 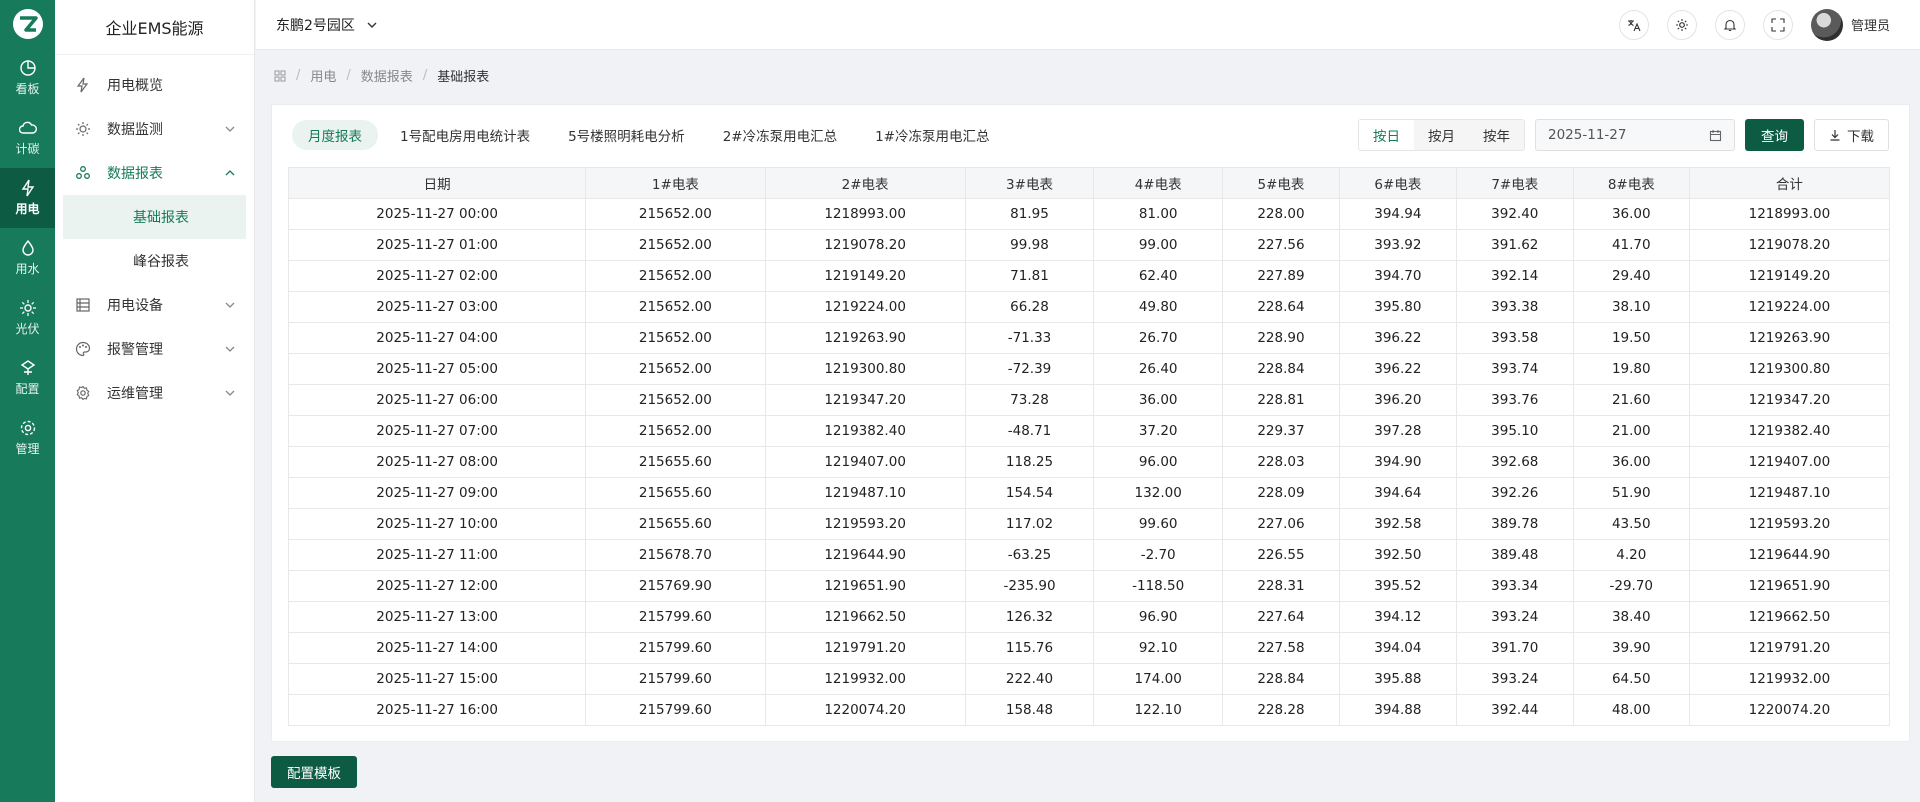 I want to click on breadcrumb-item: 用电, so click(x=323, y=75).